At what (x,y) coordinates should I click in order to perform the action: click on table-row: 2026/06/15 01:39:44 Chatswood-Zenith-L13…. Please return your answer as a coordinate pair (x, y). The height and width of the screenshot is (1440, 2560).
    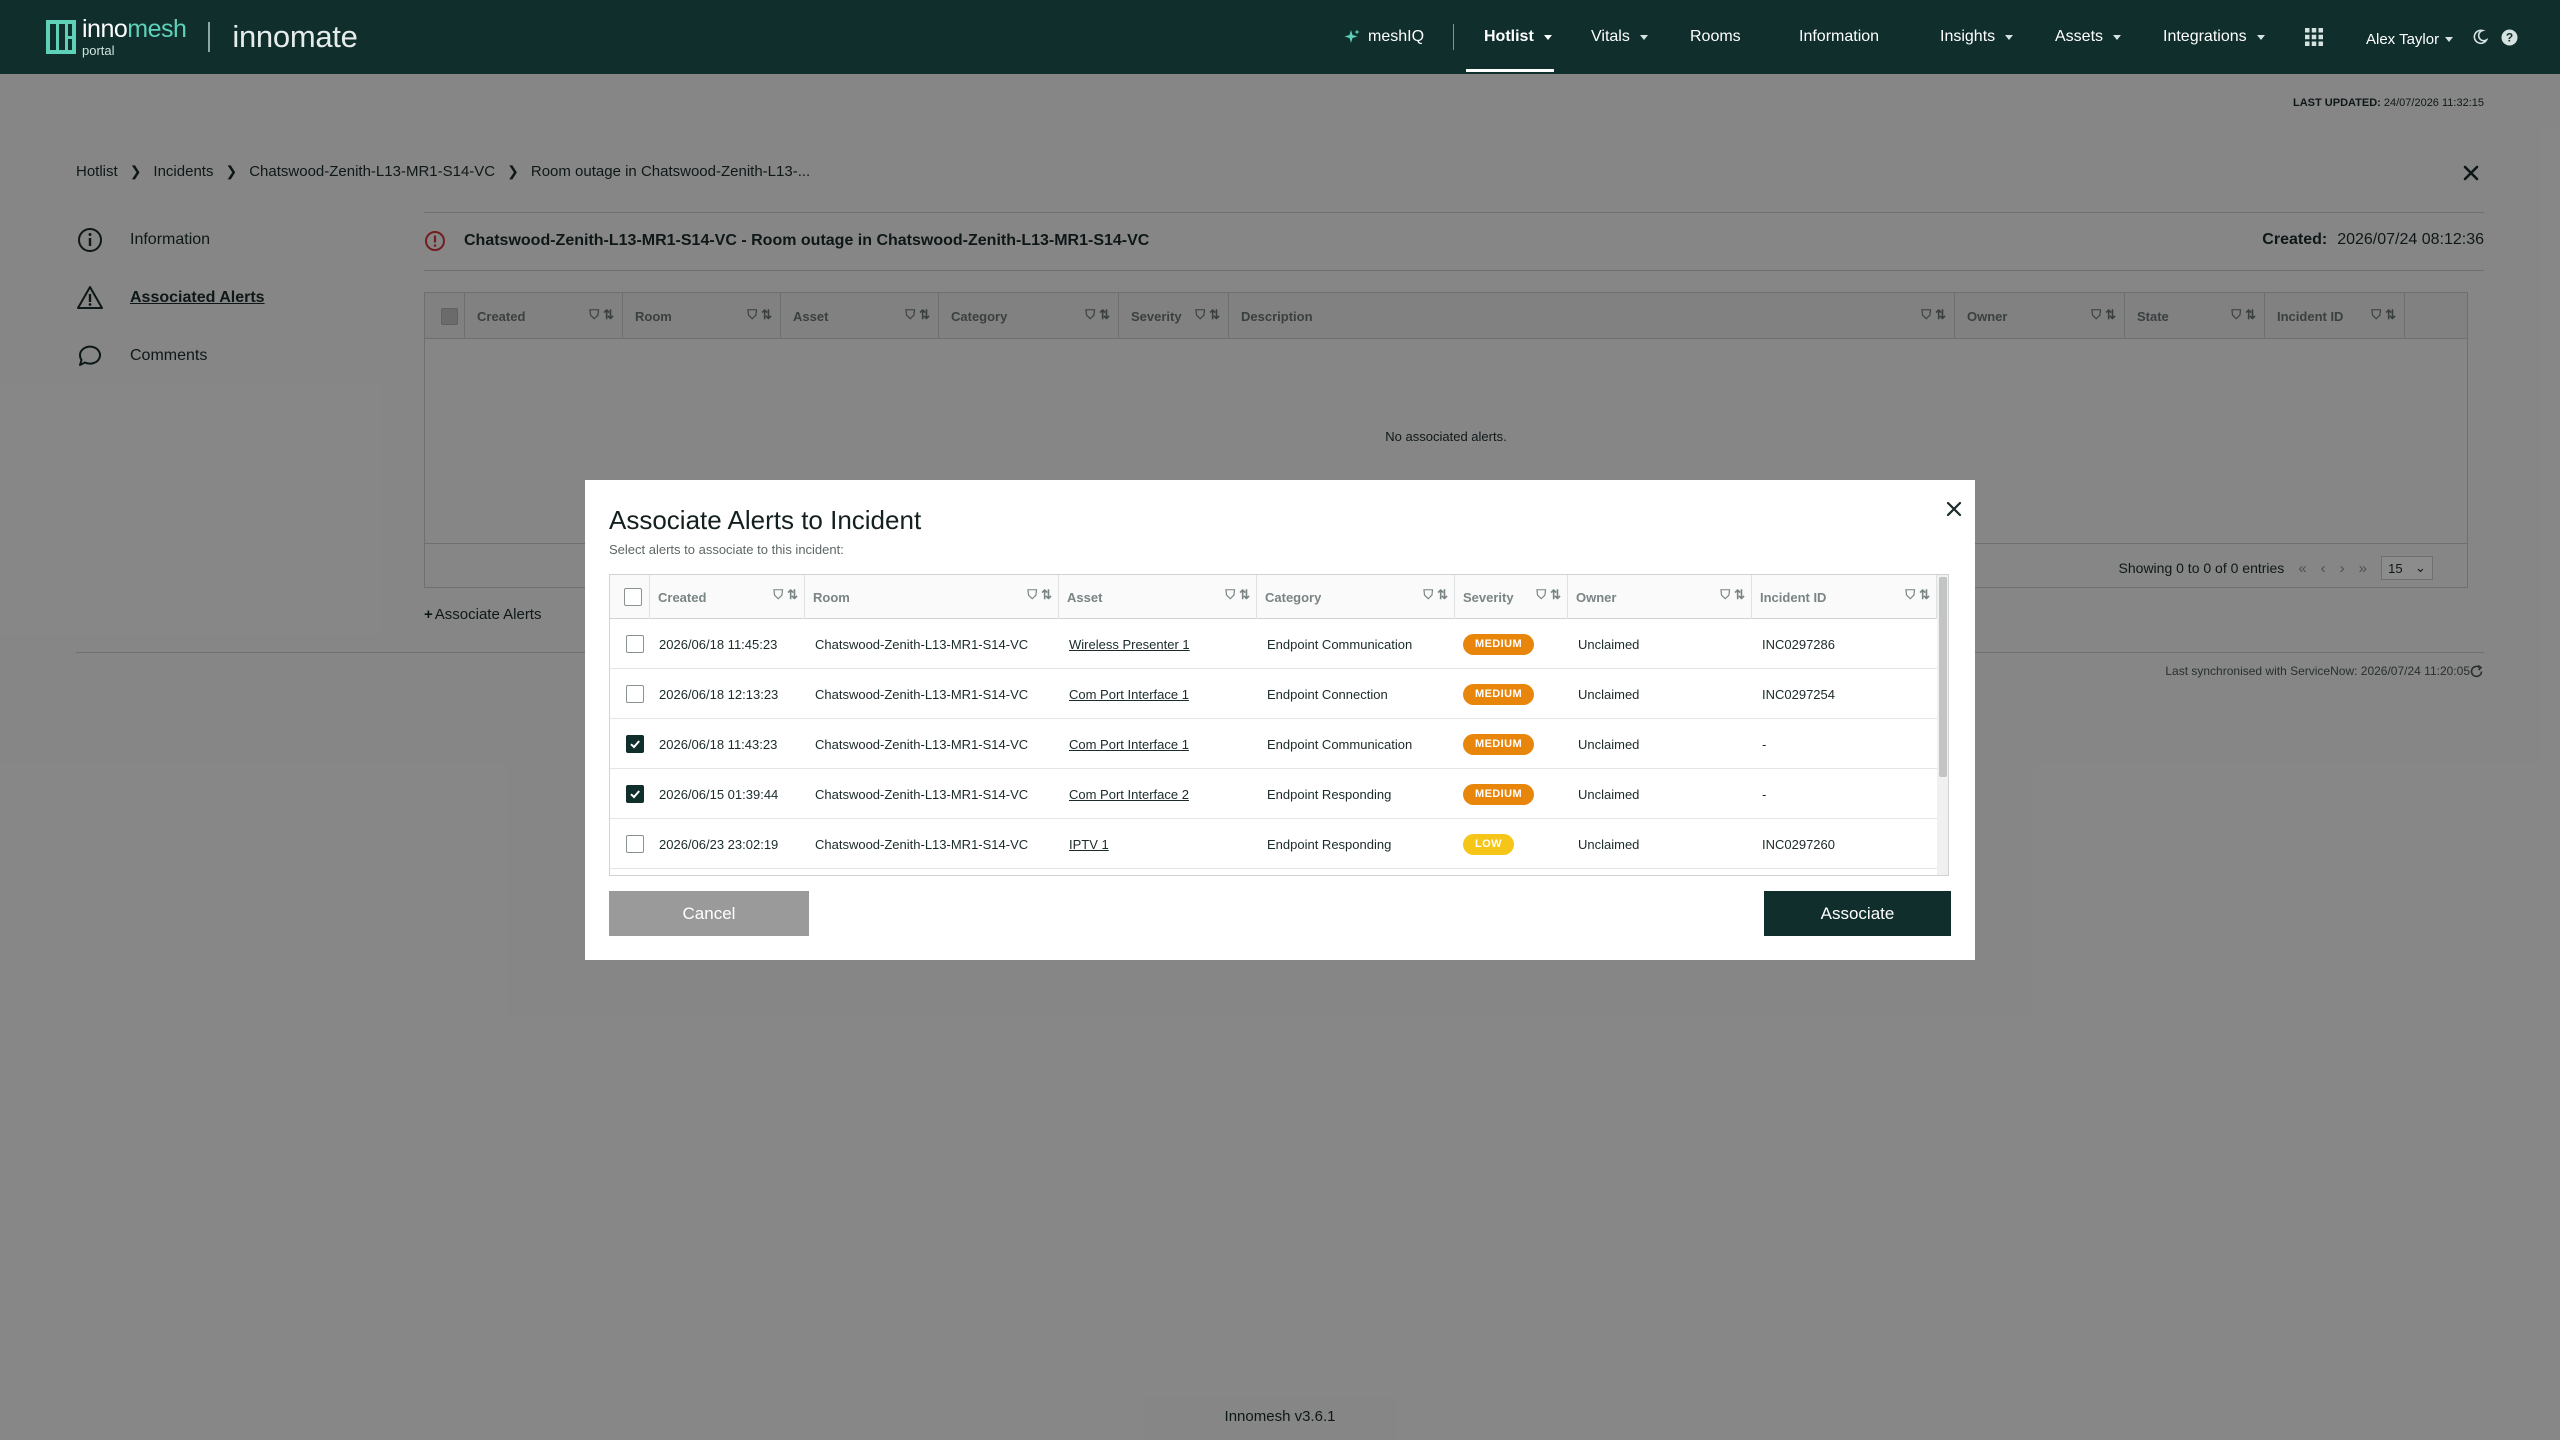
    Looking at the image, I should click on (1273, 794).